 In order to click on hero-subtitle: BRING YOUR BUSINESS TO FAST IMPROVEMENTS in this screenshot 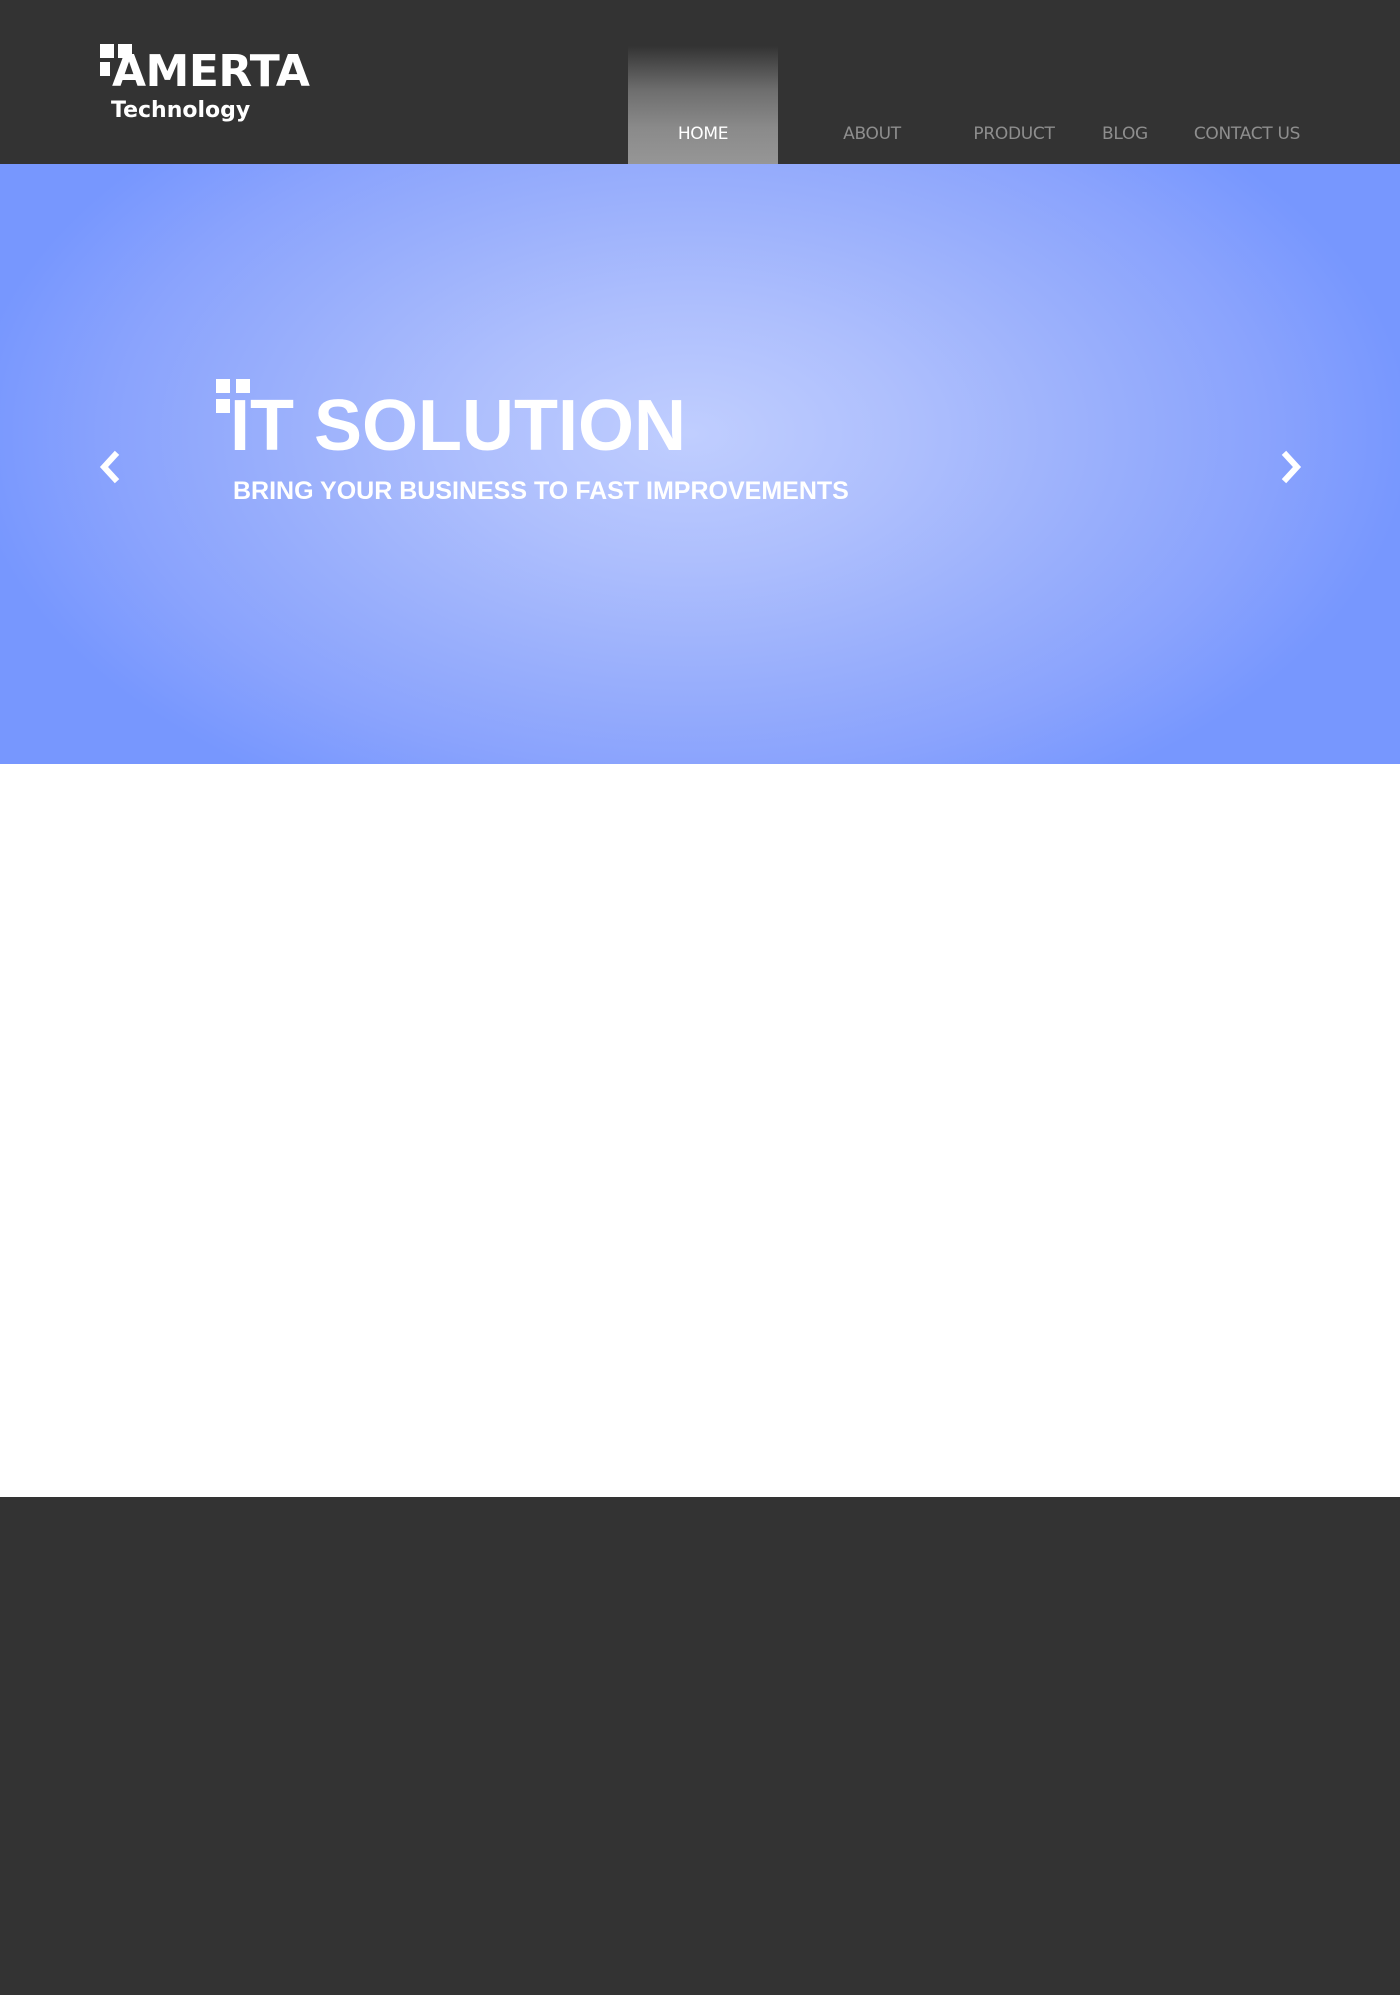, I will do `click(541, 491)`.